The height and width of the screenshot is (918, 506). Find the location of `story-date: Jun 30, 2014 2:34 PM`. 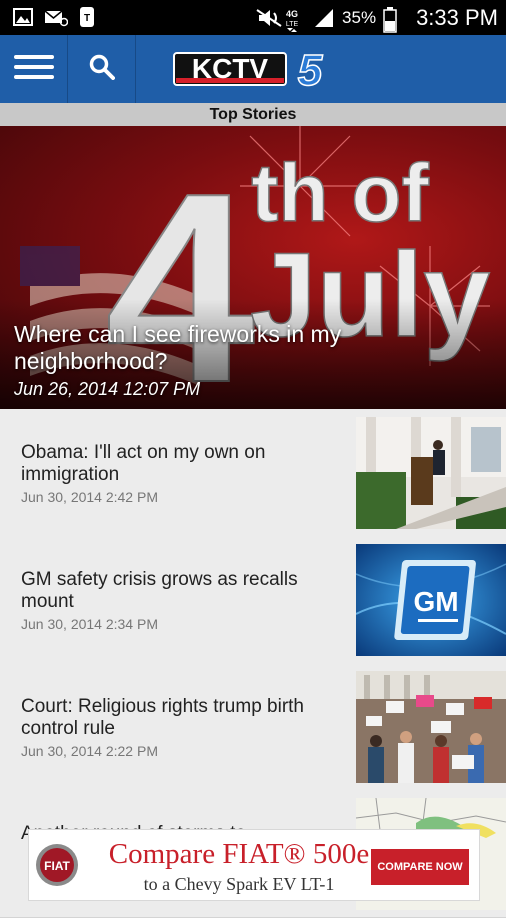

story-date: Jun 30, 2014 2:34 PM is located at coordinates (89, 624).